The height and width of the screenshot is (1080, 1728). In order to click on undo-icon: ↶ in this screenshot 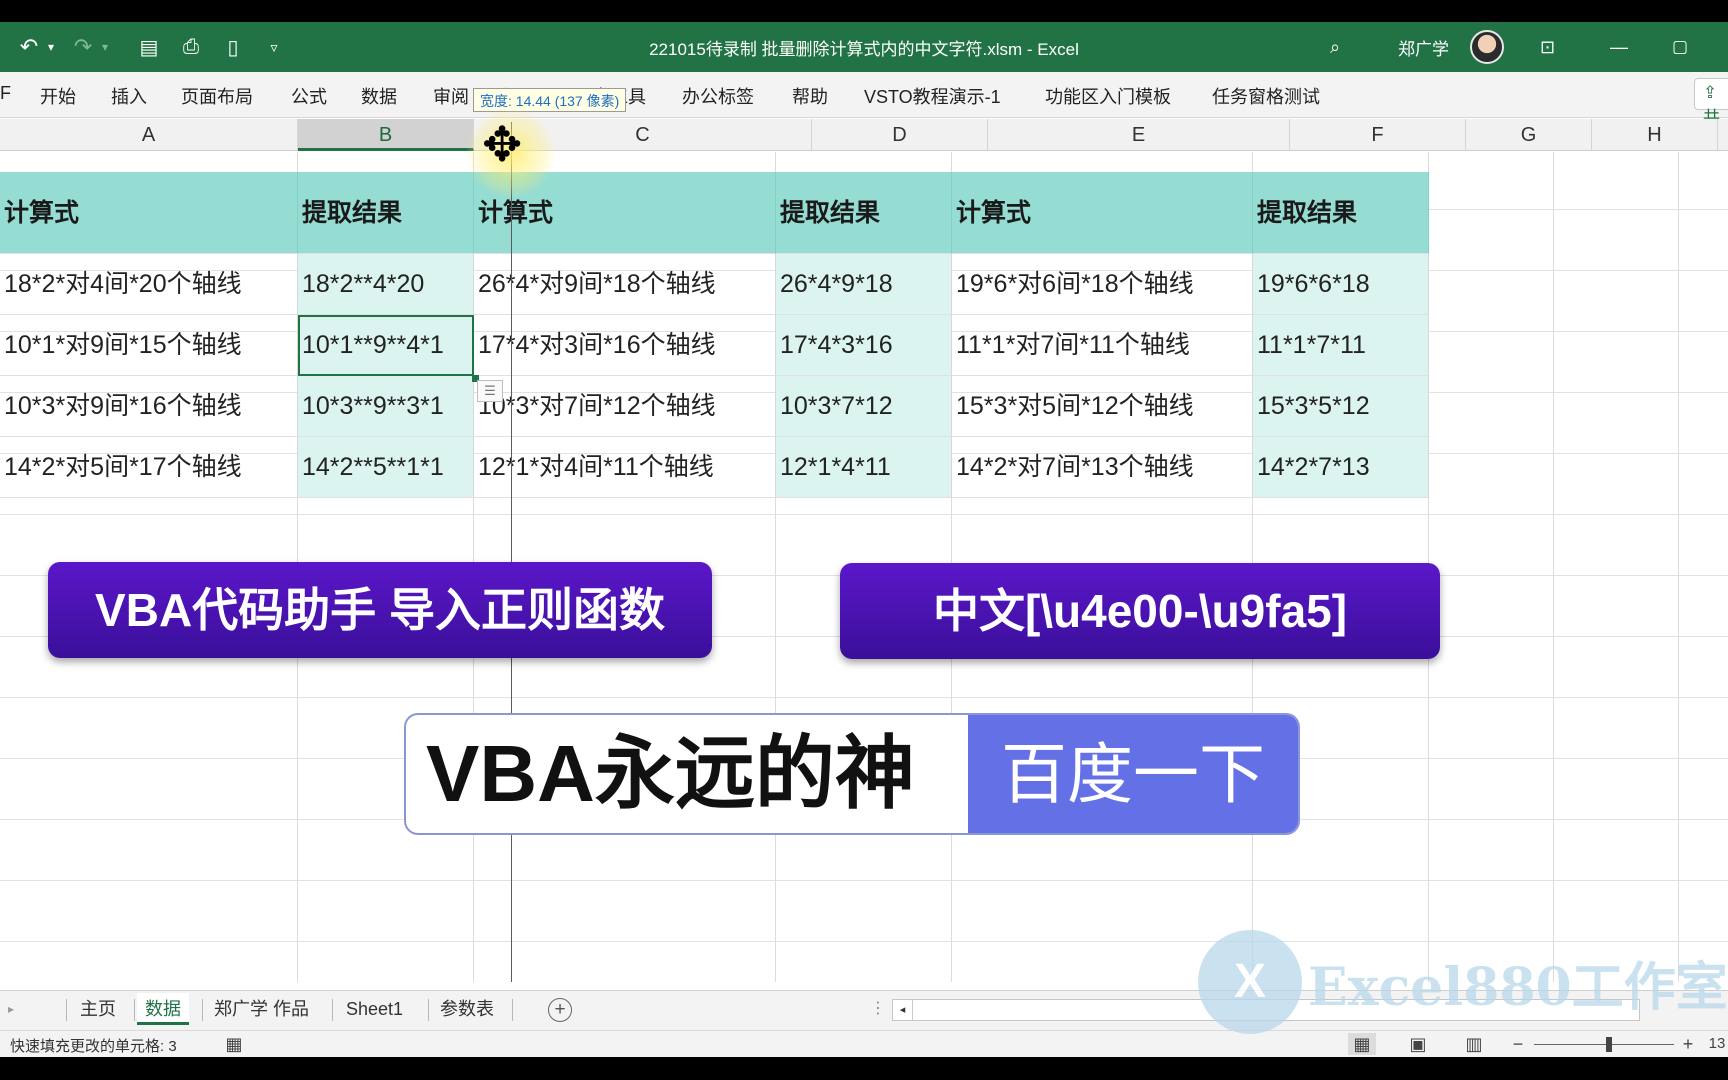, I will do `click(29, 47)`.